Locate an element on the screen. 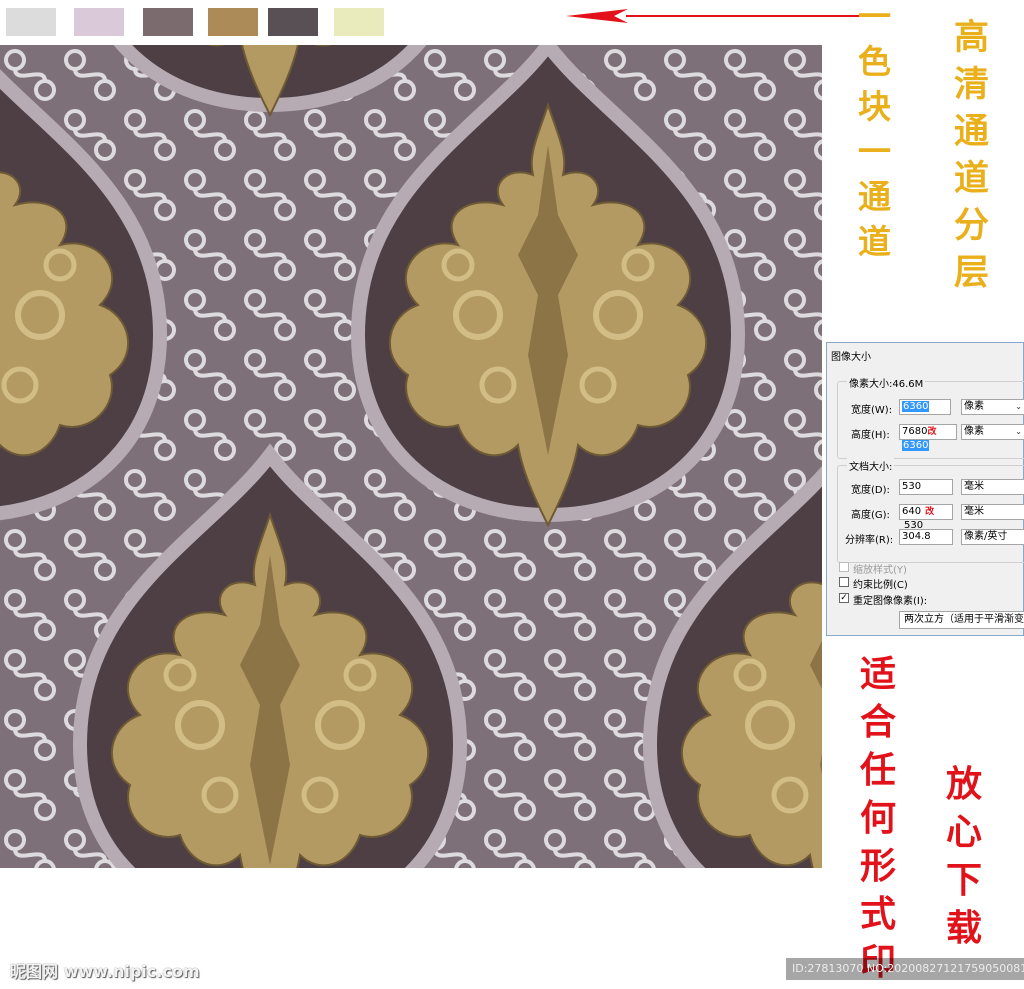  scale-styles-label: 缩放样式(Y) is located at coordinates (880, 570).